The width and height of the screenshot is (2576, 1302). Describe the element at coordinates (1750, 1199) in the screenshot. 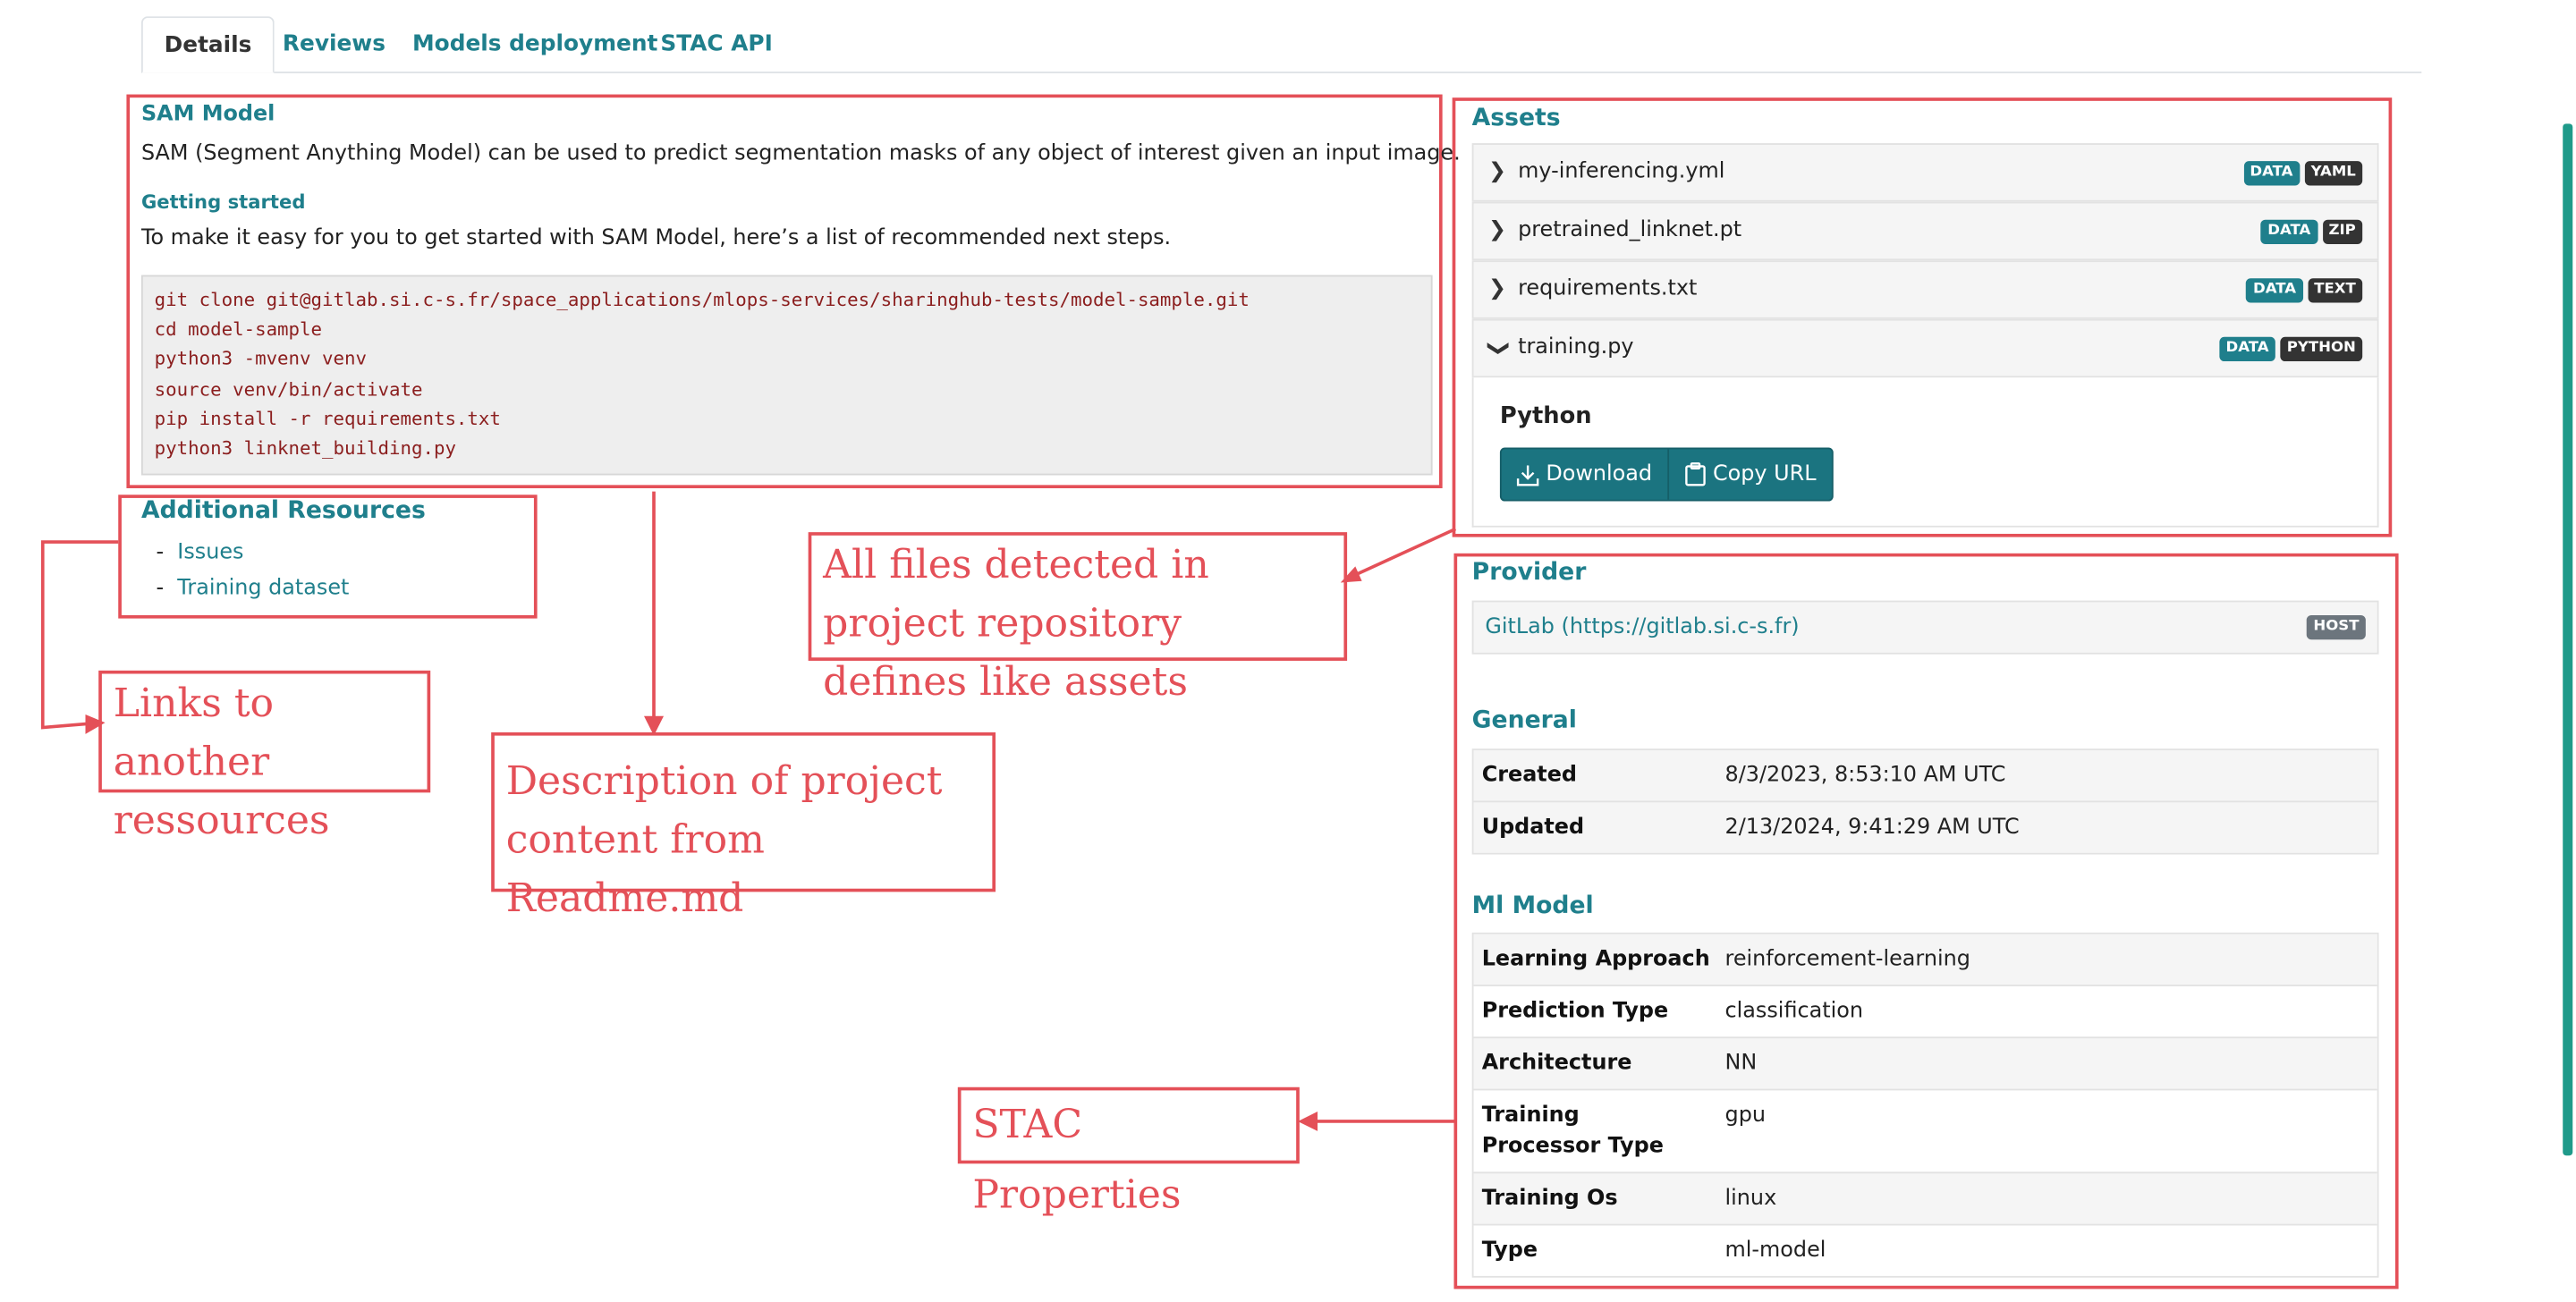

I see `property-value: linux` at that location.